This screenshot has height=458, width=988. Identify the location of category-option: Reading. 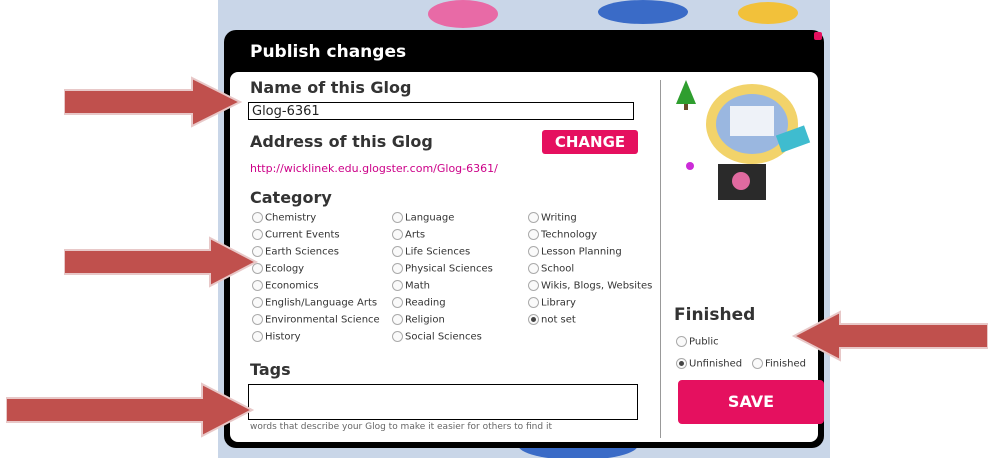
(419, 303).